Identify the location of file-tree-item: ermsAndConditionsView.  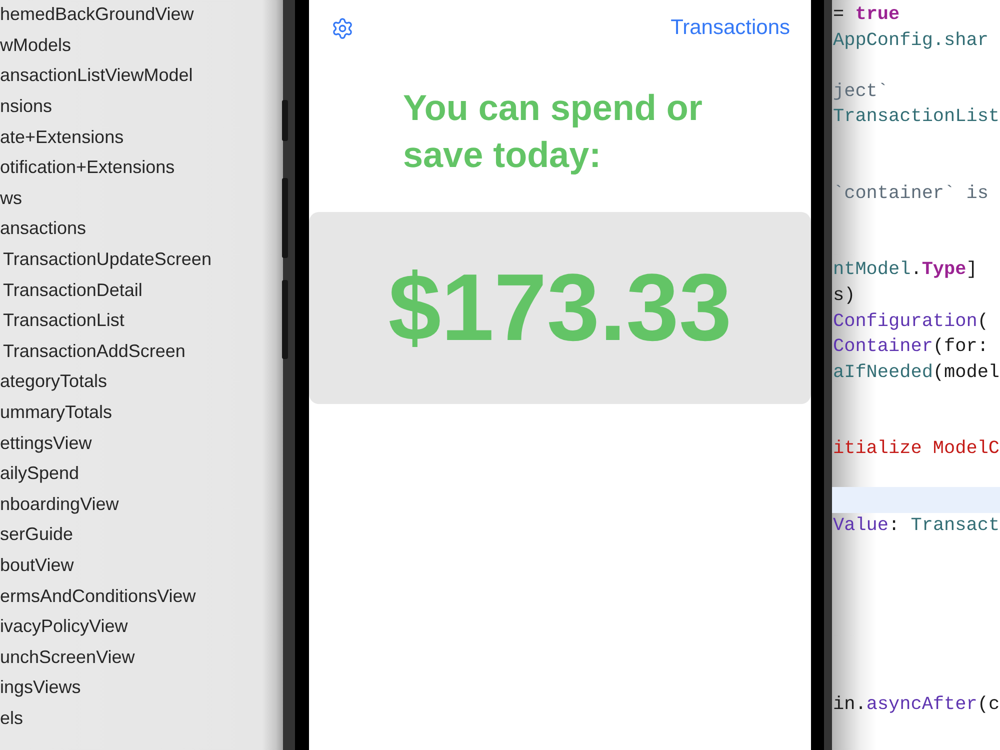
(98, 595).